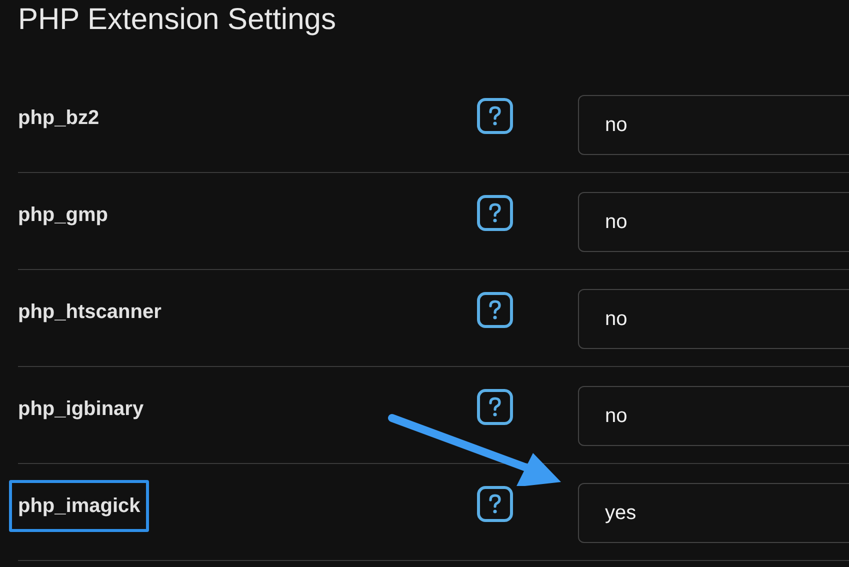 This screenshot has height=567, width=849. I want to click on setting-label: php_imagick, so click(79, 506).